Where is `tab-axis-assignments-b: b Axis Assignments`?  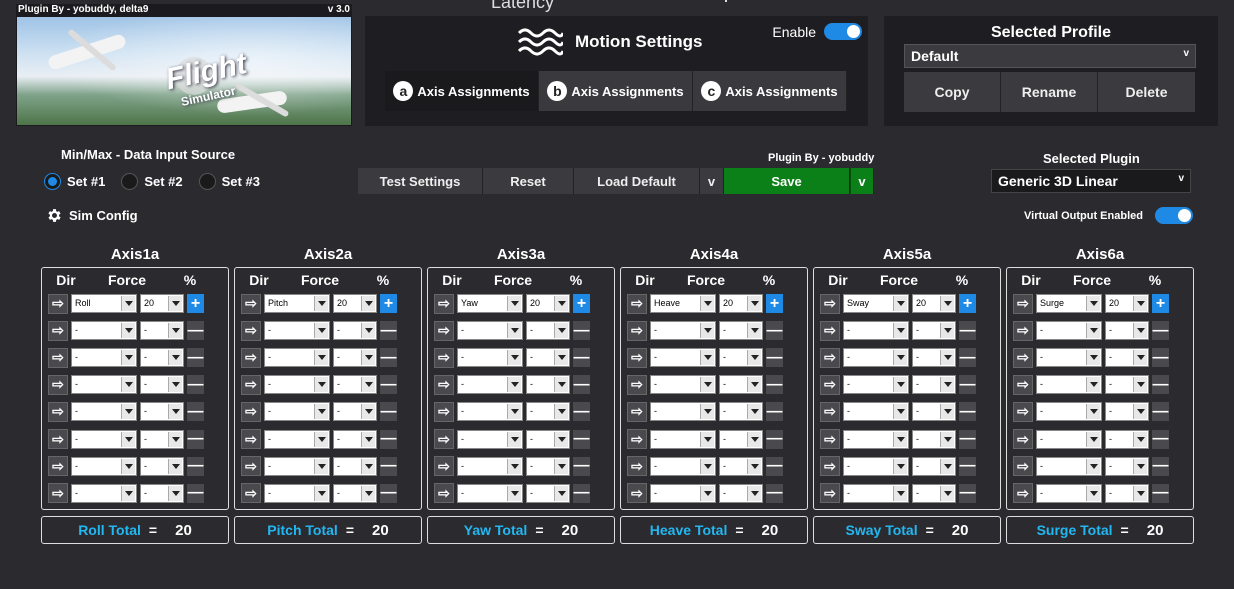 tab-axis-assignments-b: b Axis Assignments is located at coordinates (616, 91).